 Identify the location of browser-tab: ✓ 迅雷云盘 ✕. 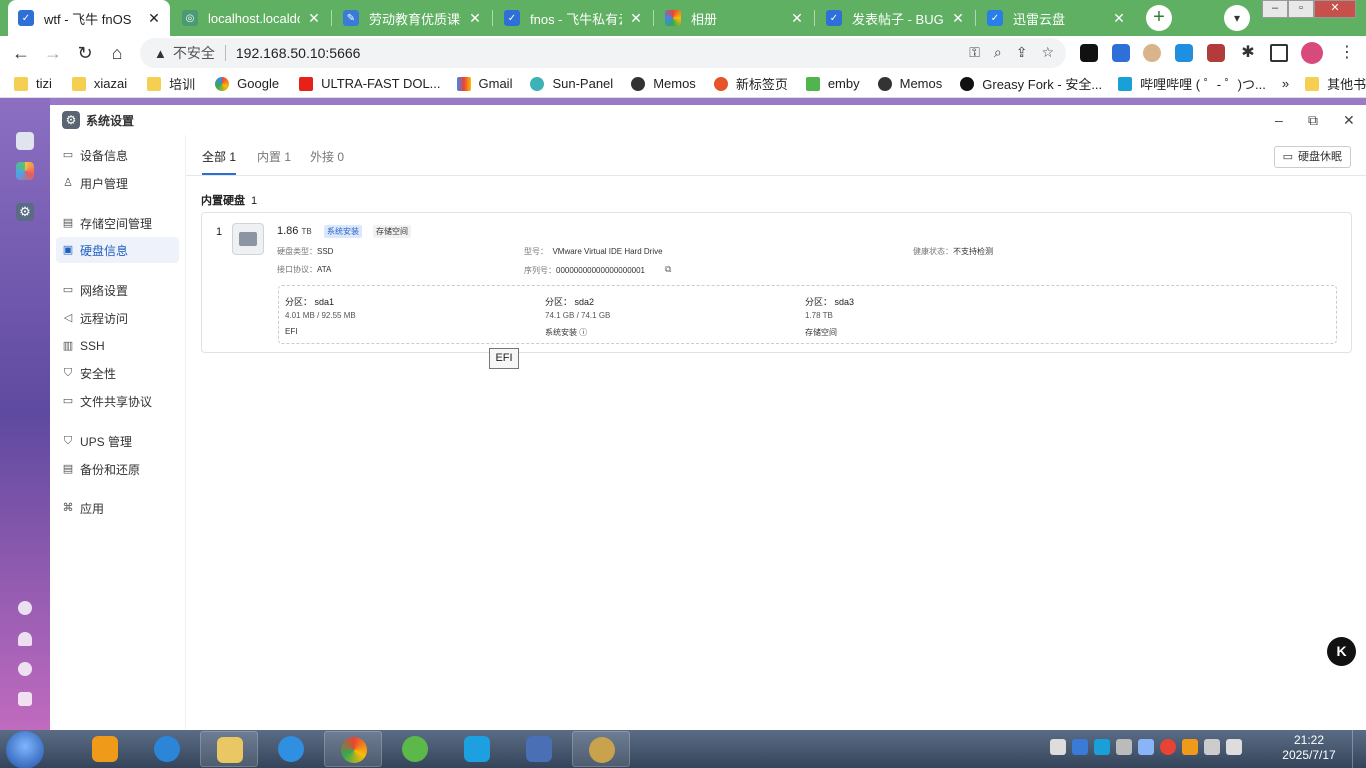
(1056, 18).